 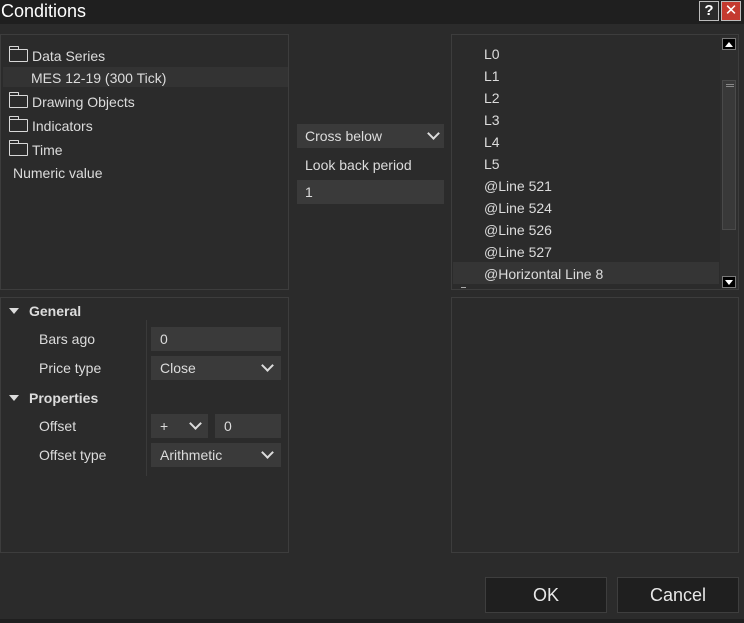 I want to click on tree-item-label: Time, so click(x=47, y=150).